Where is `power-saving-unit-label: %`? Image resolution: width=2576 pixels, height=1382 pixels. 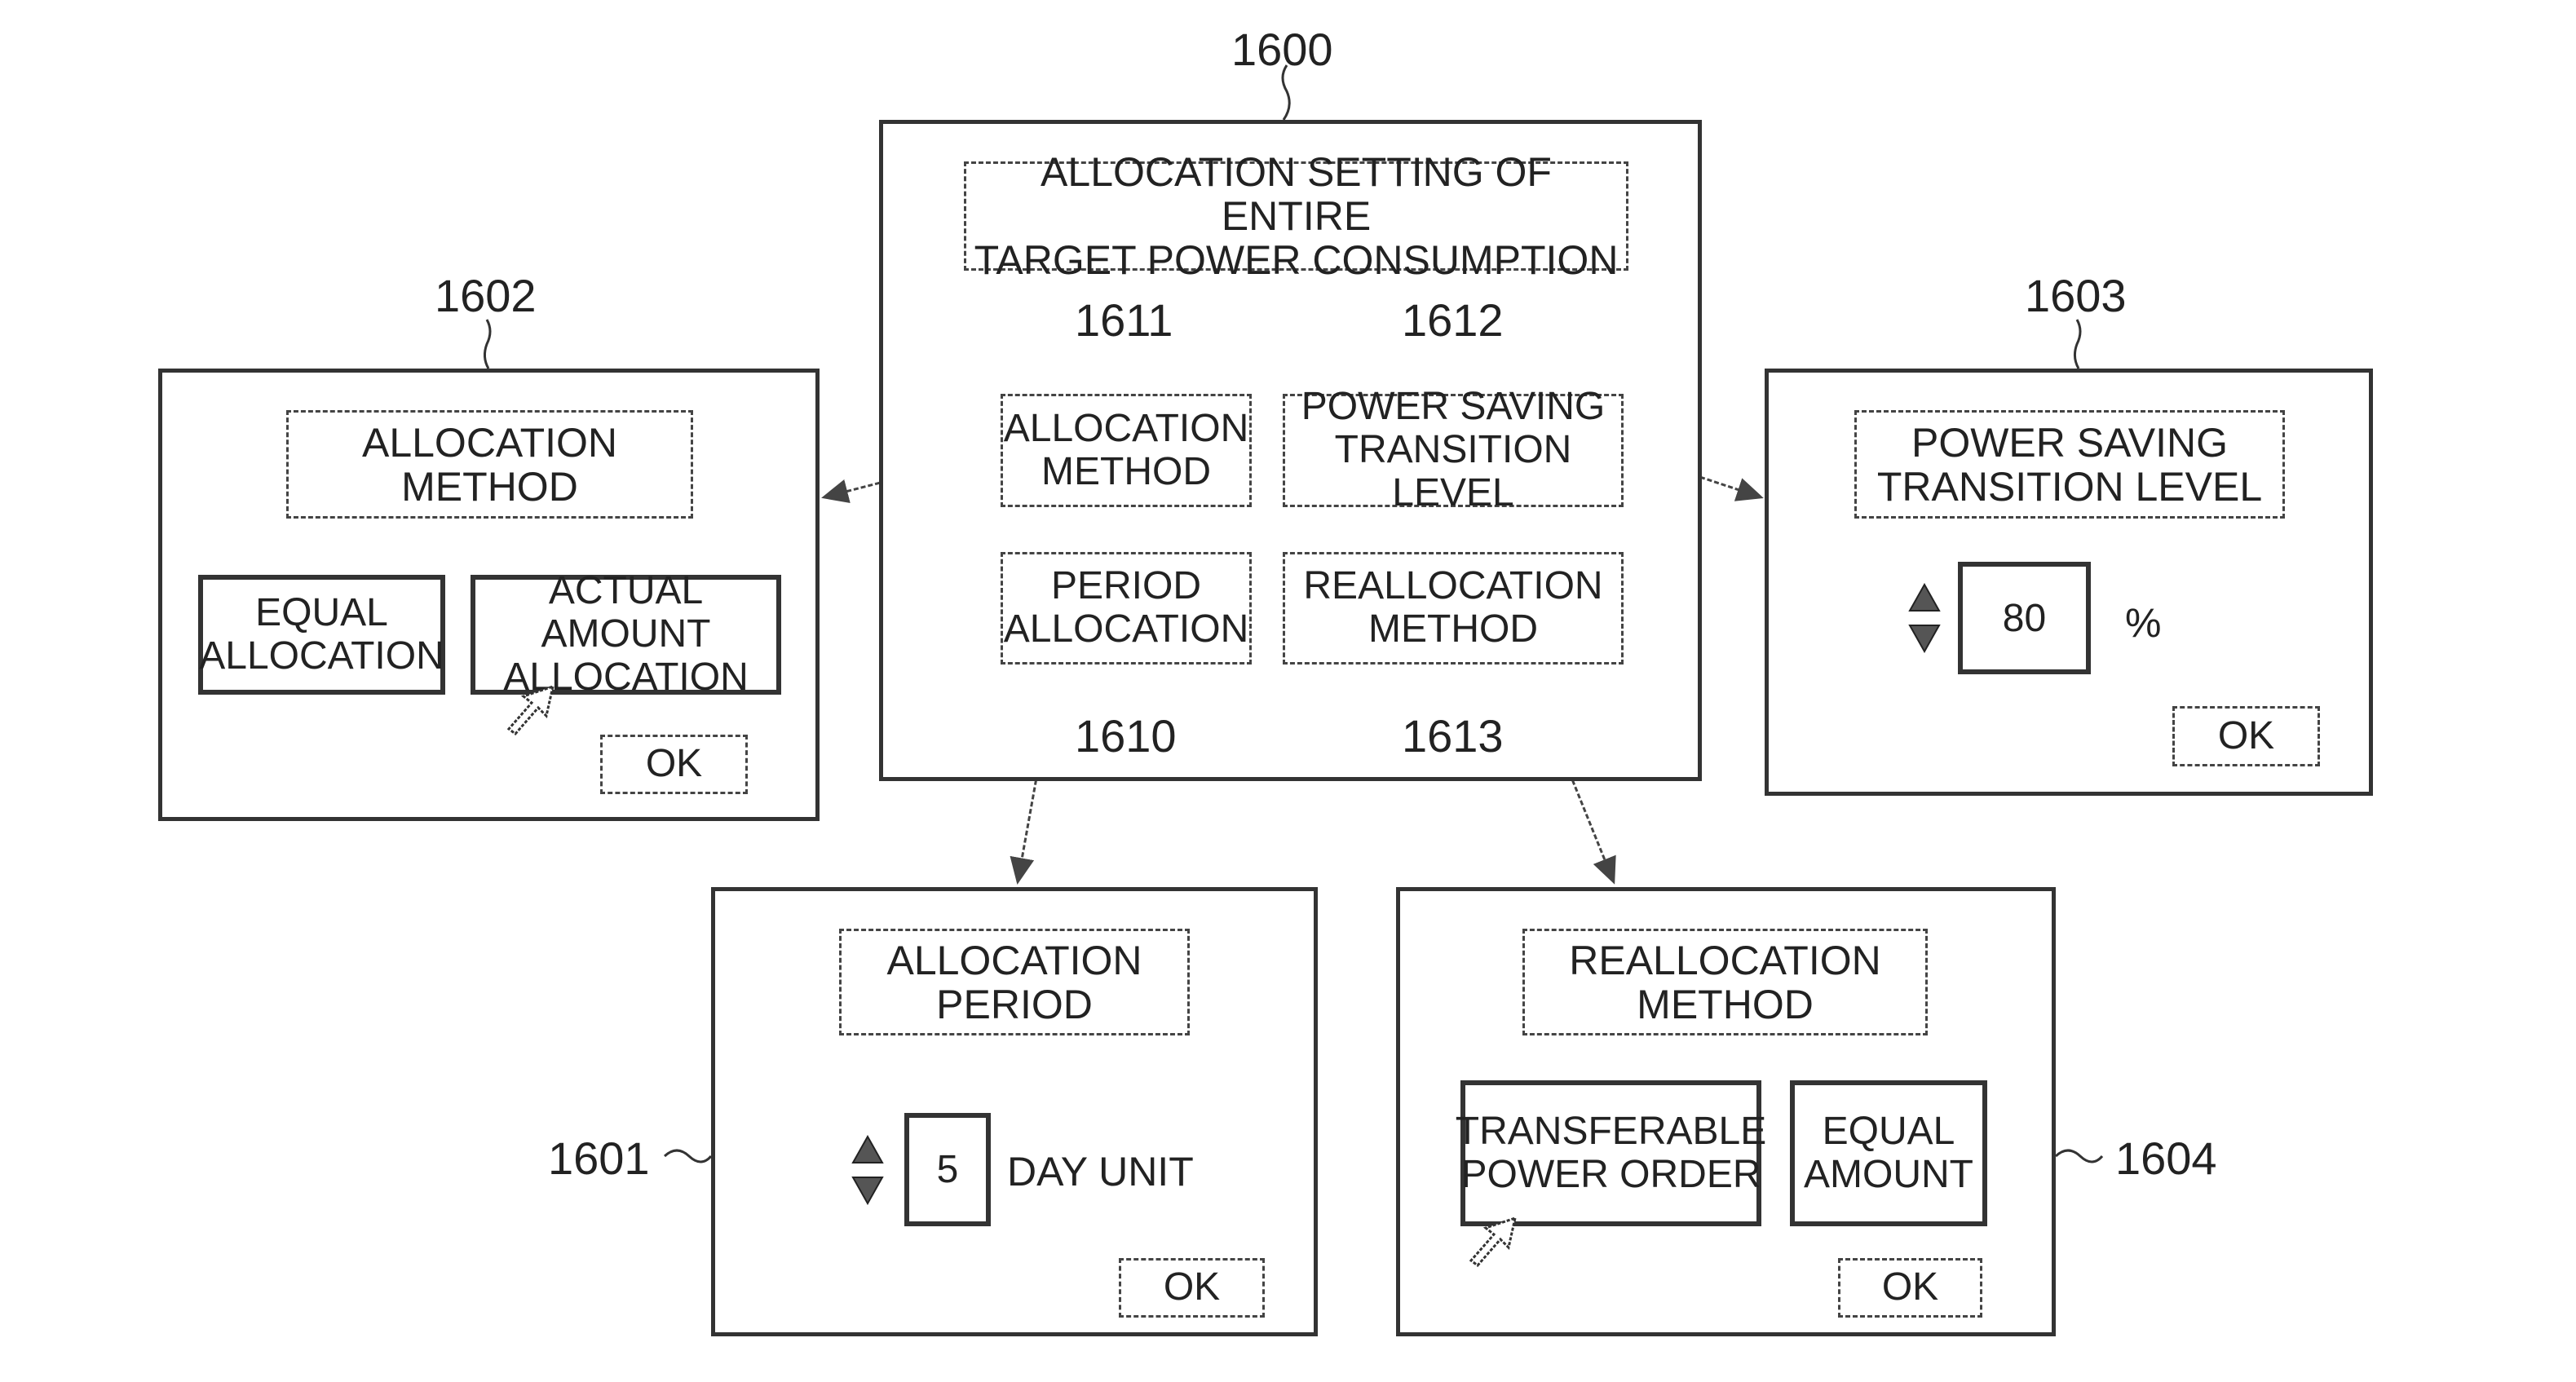 power-saving-unit-label: % is located at coordinates (2143, 623).